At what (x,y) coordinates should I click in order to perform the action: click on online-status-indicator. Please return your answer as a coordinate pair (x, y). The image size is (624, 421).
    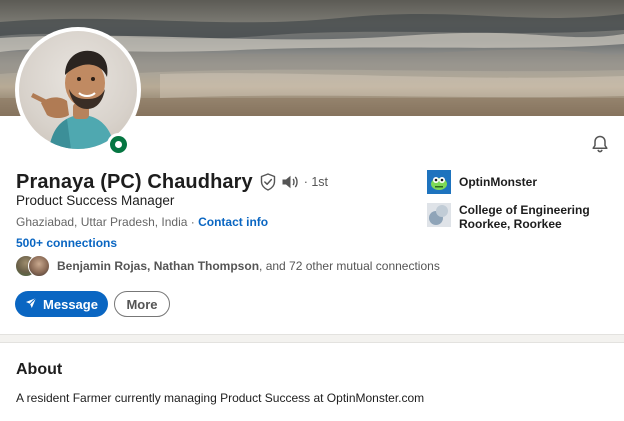
    Looking at the image, I should click on (118, 144).